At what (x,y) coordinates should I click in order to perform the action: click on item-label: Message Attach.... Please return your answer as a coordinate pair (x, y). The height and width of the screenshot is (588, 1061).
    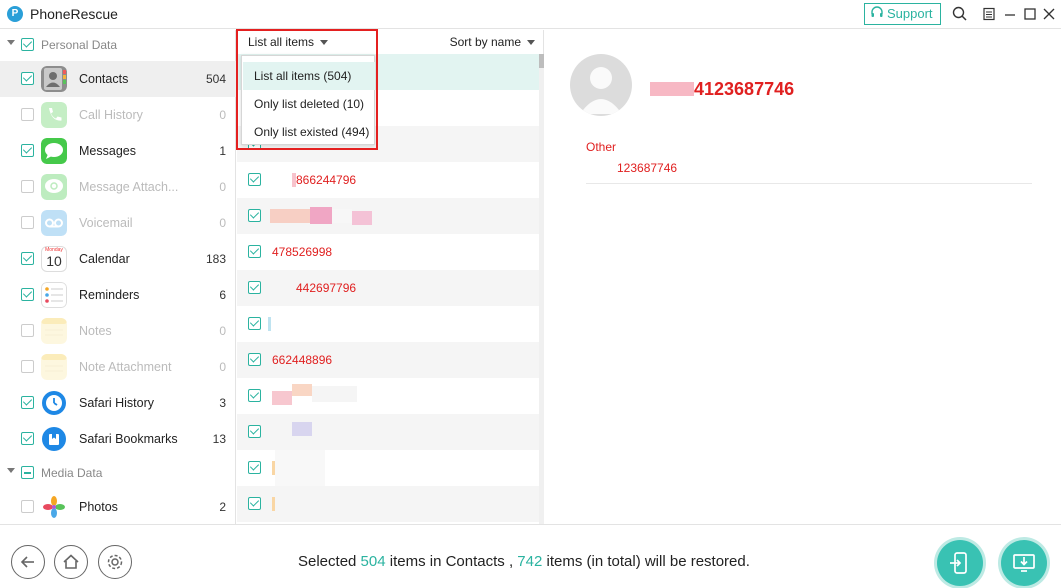
    Looking at the image, I should click on (129, 187).